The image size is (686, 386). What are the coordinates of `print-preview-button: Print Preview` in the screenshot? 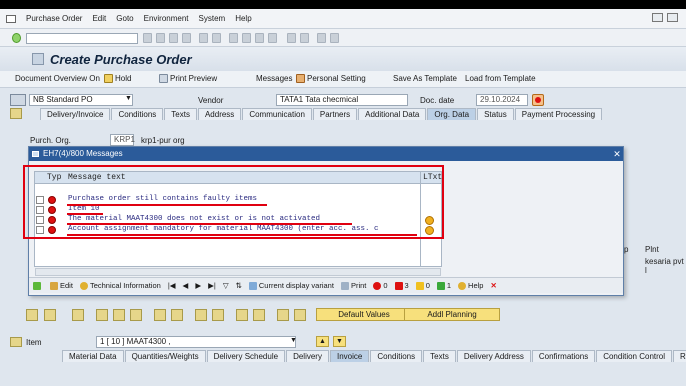 It's located at (188, 79).